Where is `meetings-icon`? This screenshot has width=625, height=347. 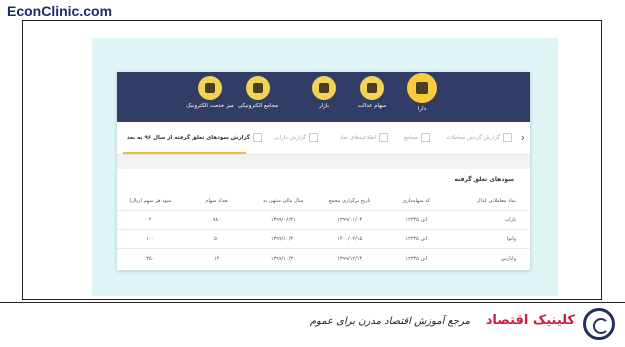 meetings-icon is located at coordinates (258, 88).